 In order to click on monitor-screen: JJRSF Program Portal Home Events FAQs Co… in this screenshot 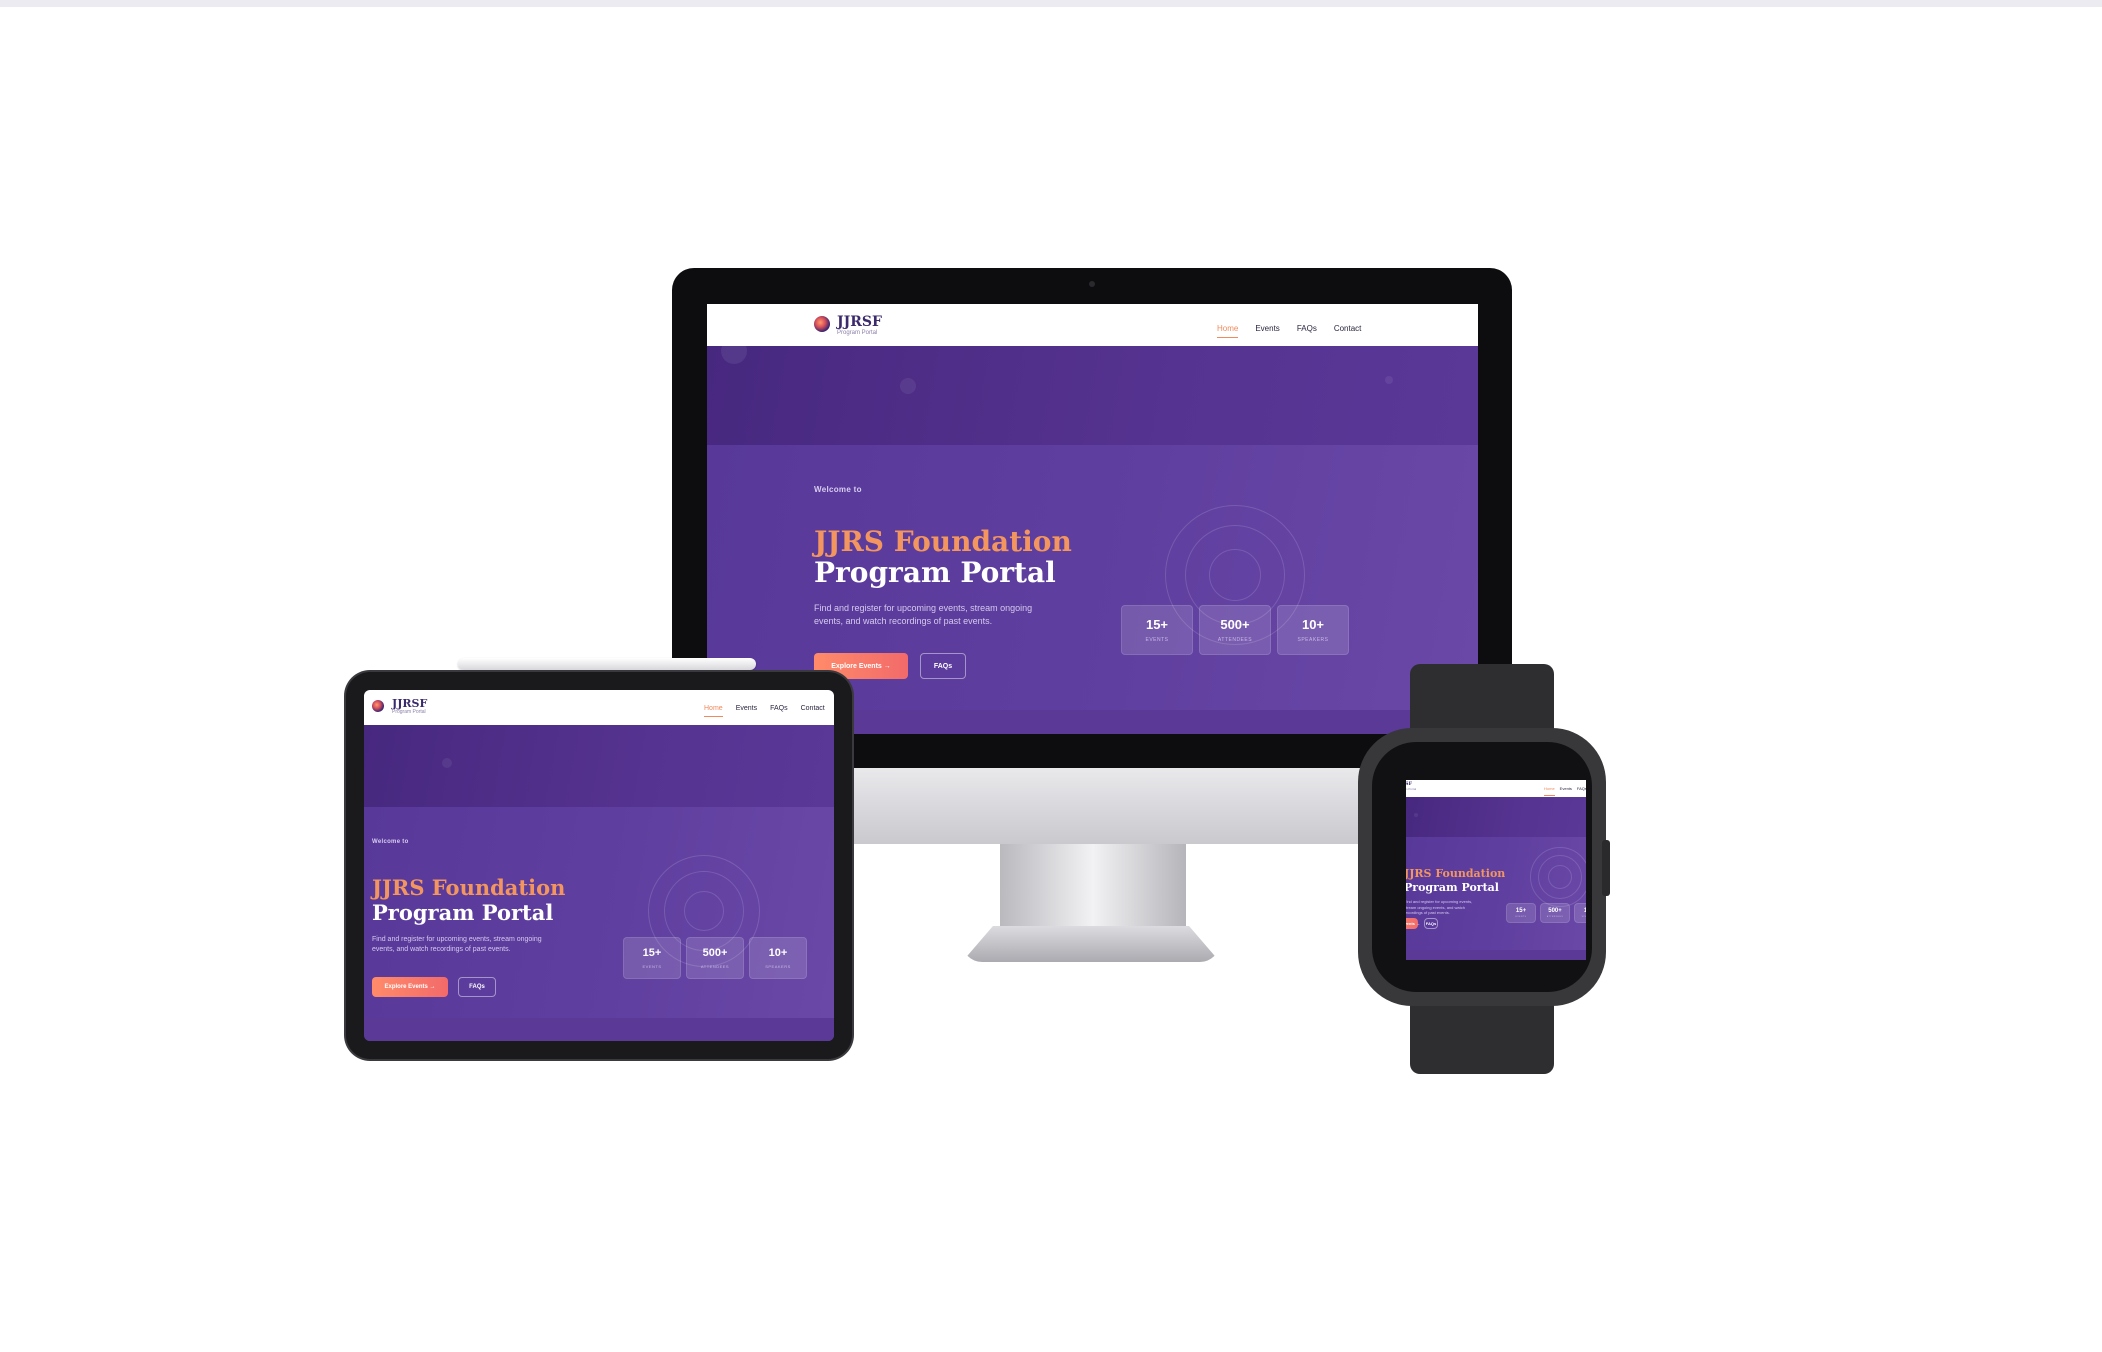, I will do `click(1092, 519)`.